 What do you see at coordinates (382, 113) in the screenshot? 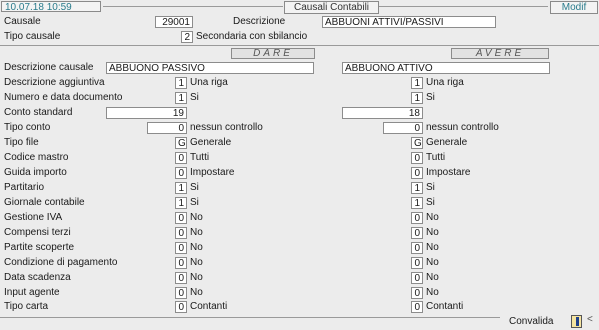
I see `avere-value-field: 18` at bounding box center [382, 113].